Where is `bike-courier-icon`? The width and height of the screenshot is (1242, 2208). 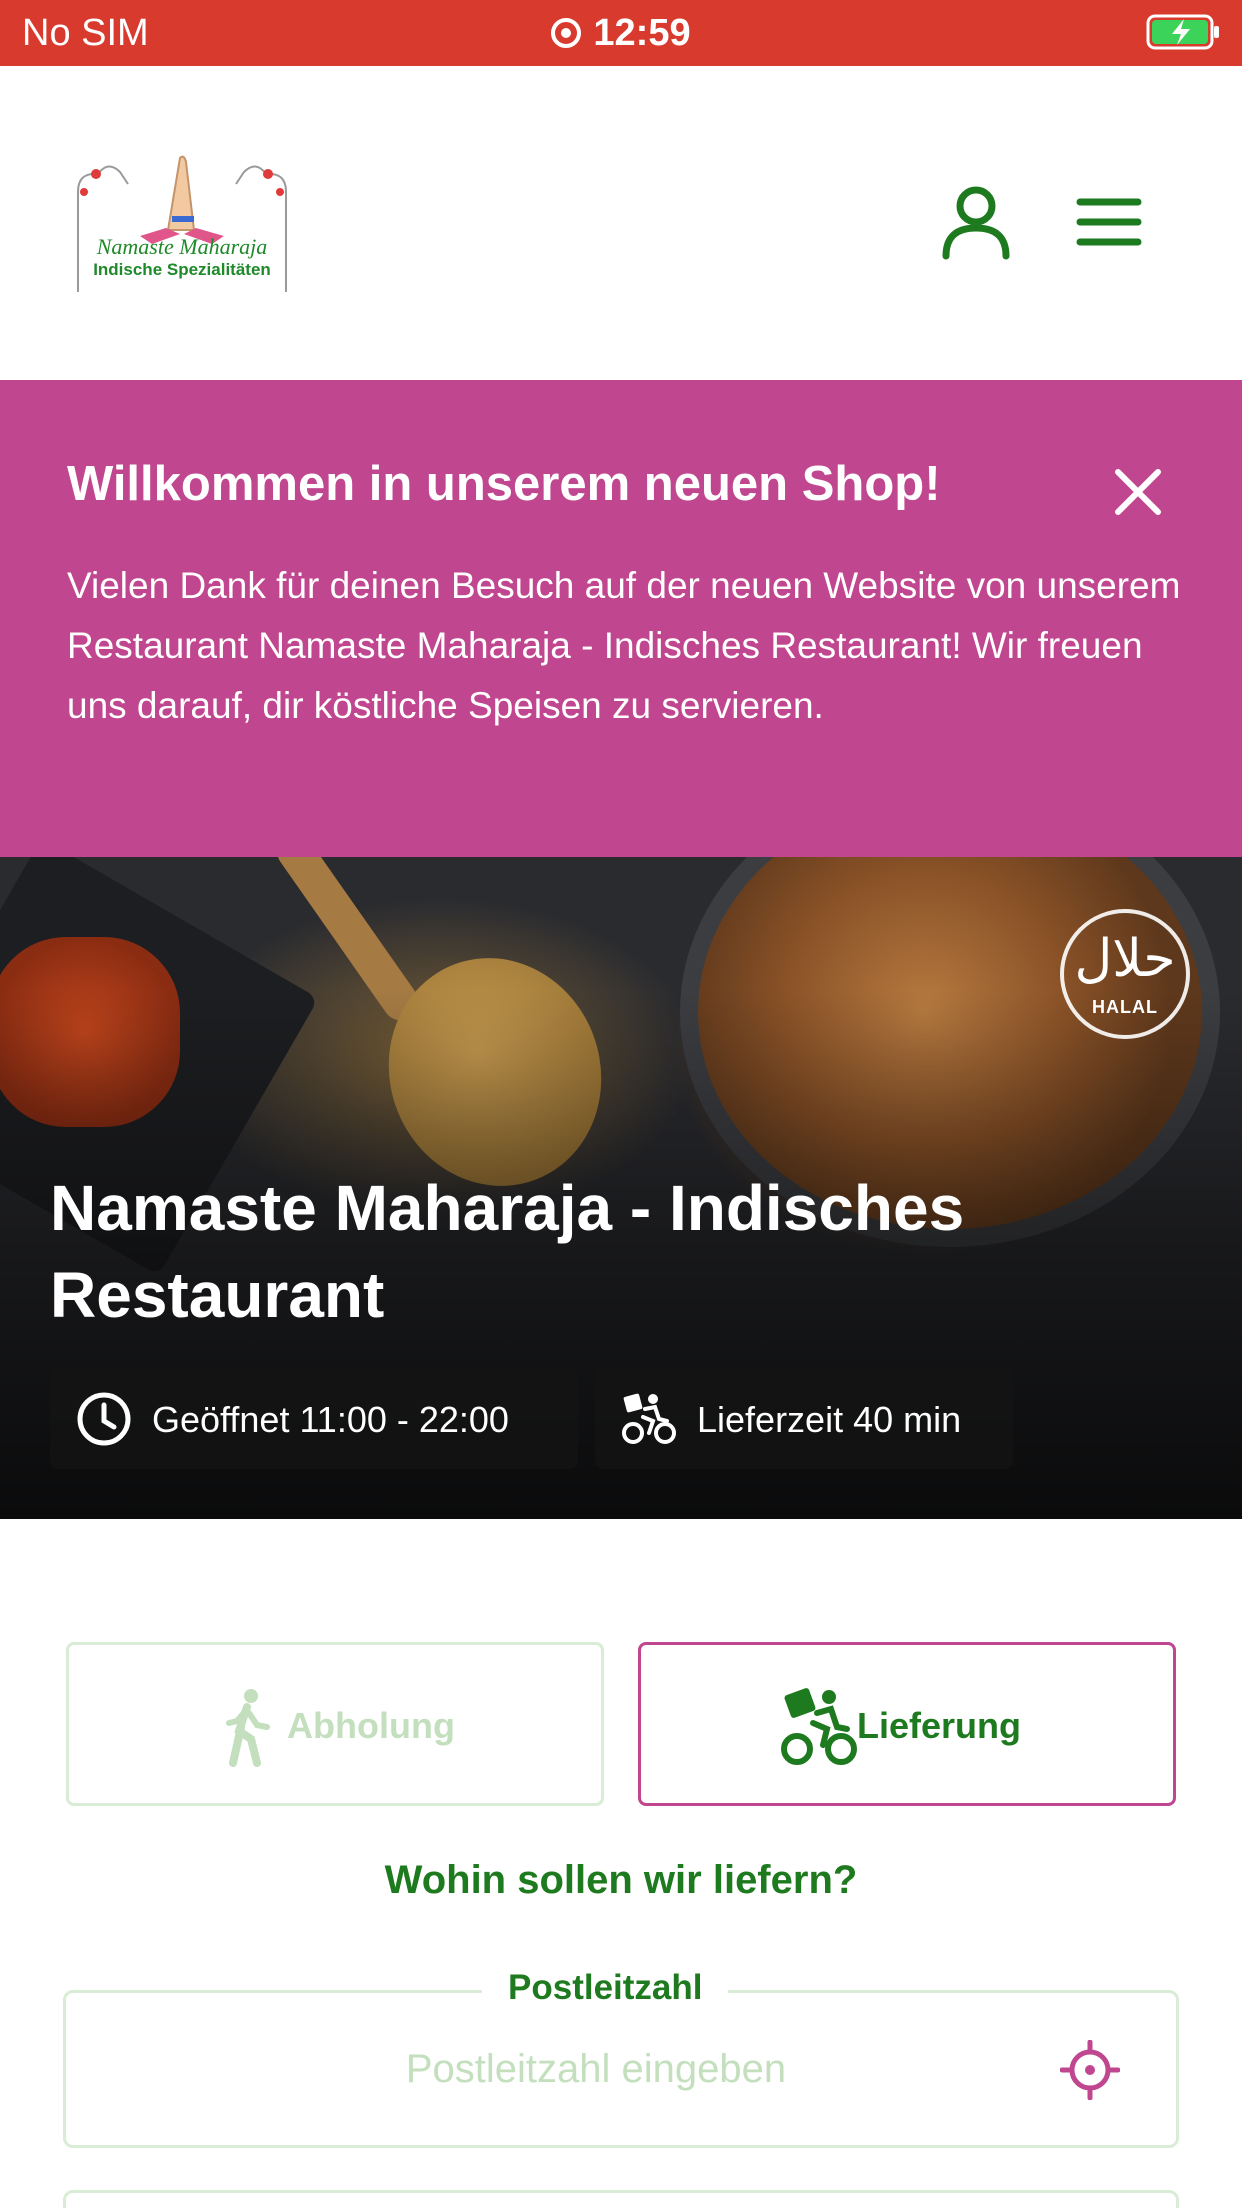 bike-courier-icon is located at coordinates (649, 1418).